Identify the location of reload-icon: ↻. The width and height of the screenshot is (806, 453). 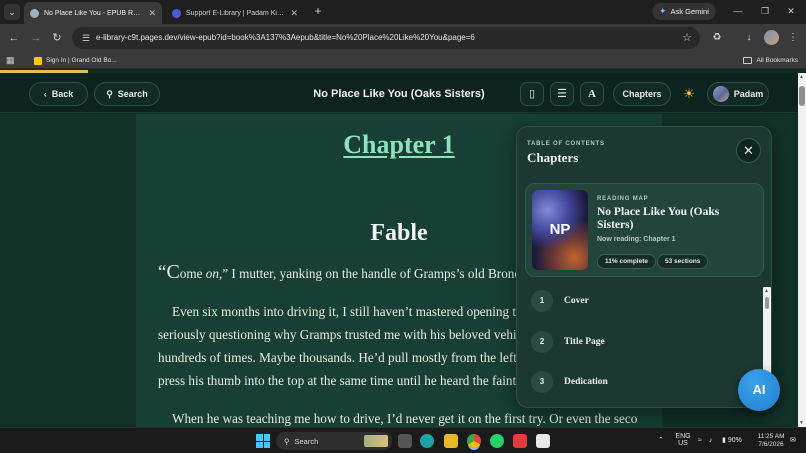
(57, 38).